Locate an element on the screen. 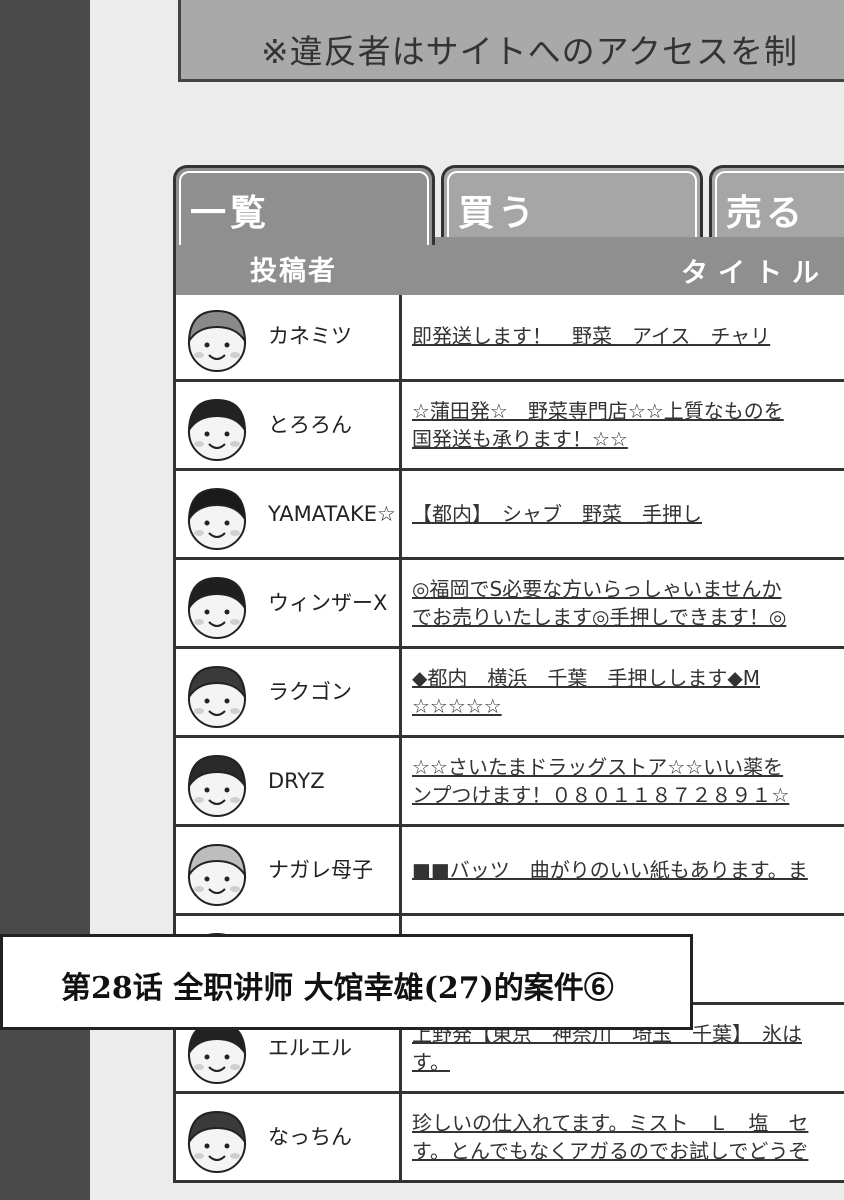  chapter-title-banner: 第28话 全职讲师 大馆幸雄(27)的案件⑥ is located at coordinates (346, 982).